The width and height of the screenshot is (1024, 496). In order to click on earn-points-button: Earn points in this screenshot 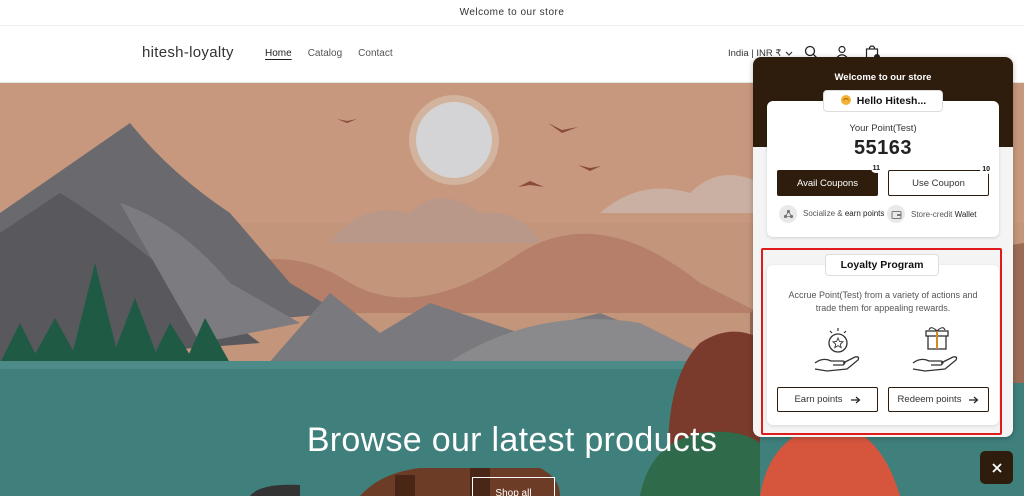, I will do `click(827, 399)`.